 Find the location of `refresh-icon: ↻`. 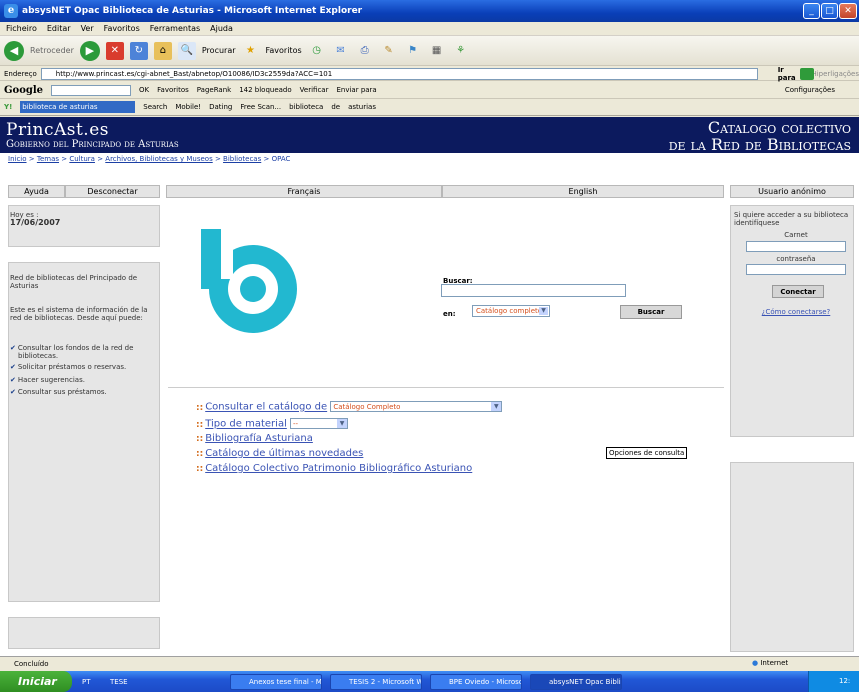

refresh-icon: ↻ is located at coordinates (138, 50).